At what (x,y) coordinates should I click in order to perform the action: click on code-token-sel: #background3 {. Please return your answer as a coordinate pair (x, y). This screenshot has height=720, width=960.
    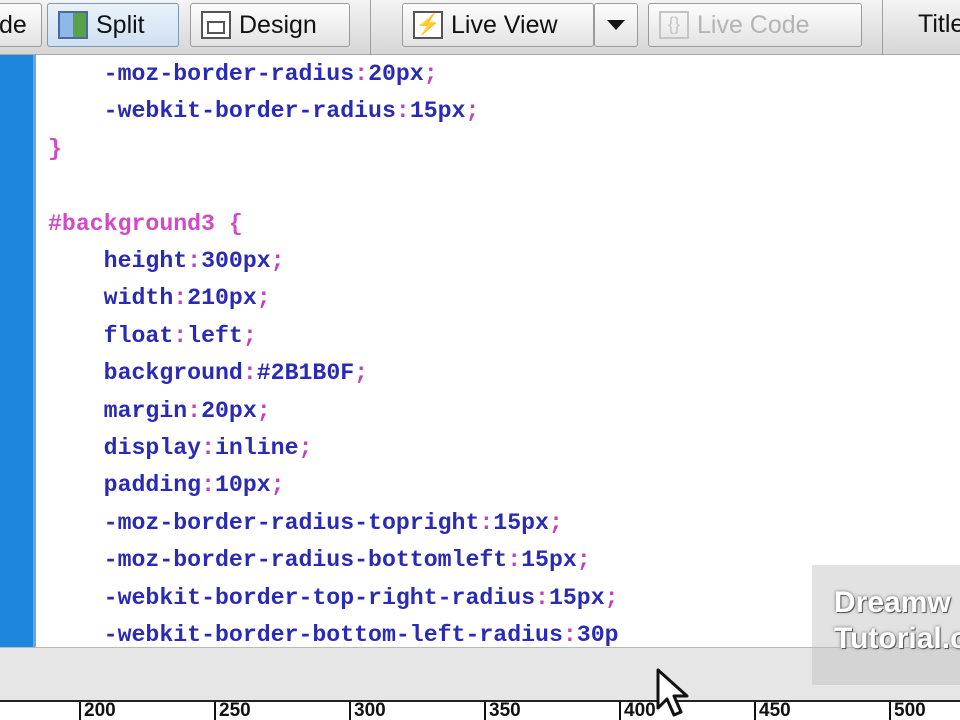
    Looking at the image, I should click on (145, 223).